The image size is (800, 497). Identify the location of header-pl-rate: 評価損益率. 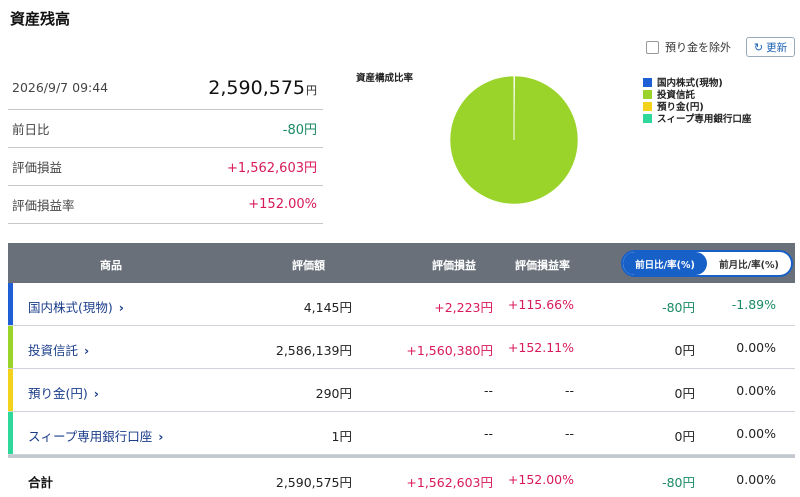
(542, 265).